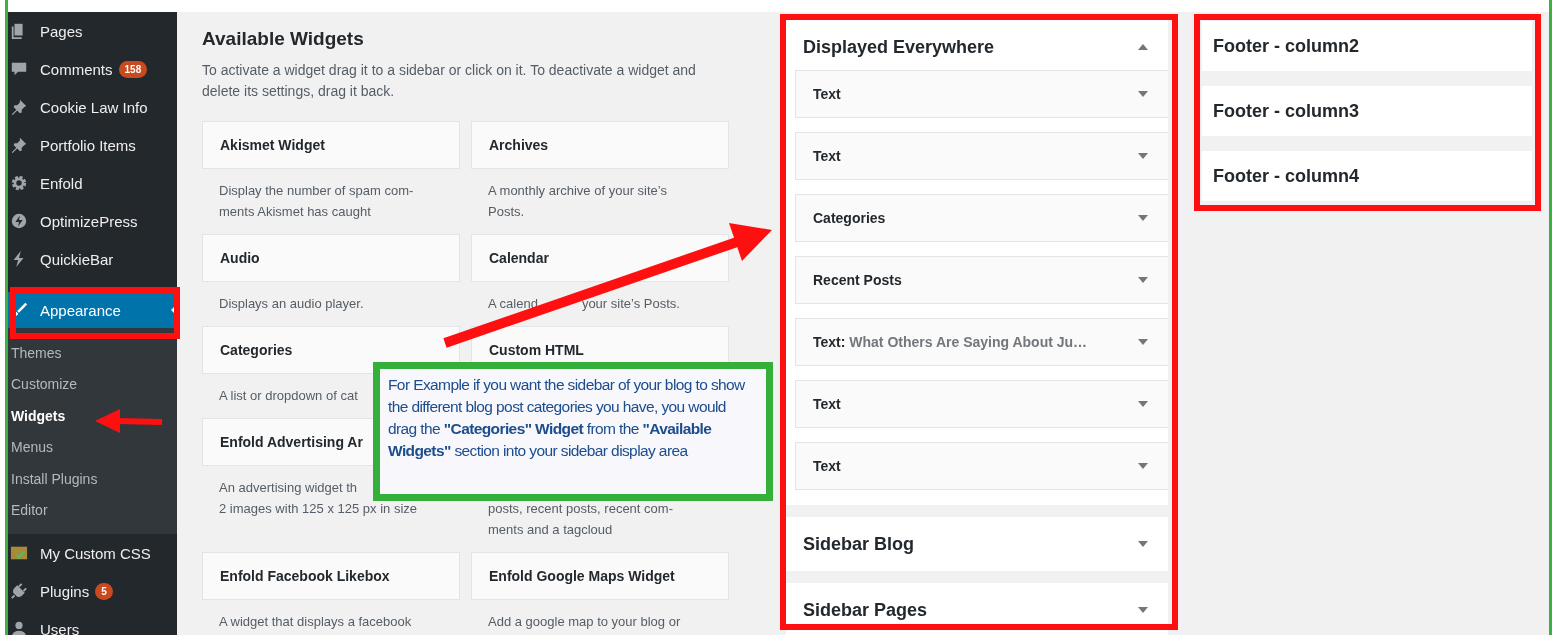 Image resolution: width=1552 pixels, height=635 pixels. What do you see at coordinates (283, 39) in the screenshot?
I see `section-title: Available Widgets` at bounding box center [283, 39].